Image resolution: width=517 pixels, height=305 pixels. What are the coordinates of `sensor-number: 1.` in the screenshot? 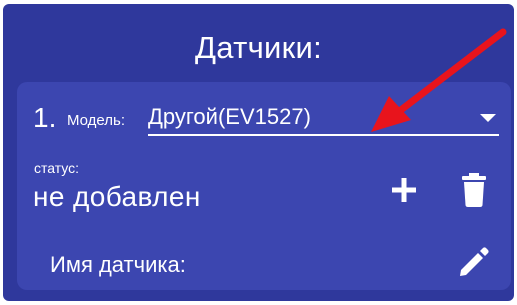 It's located at (45, 117).